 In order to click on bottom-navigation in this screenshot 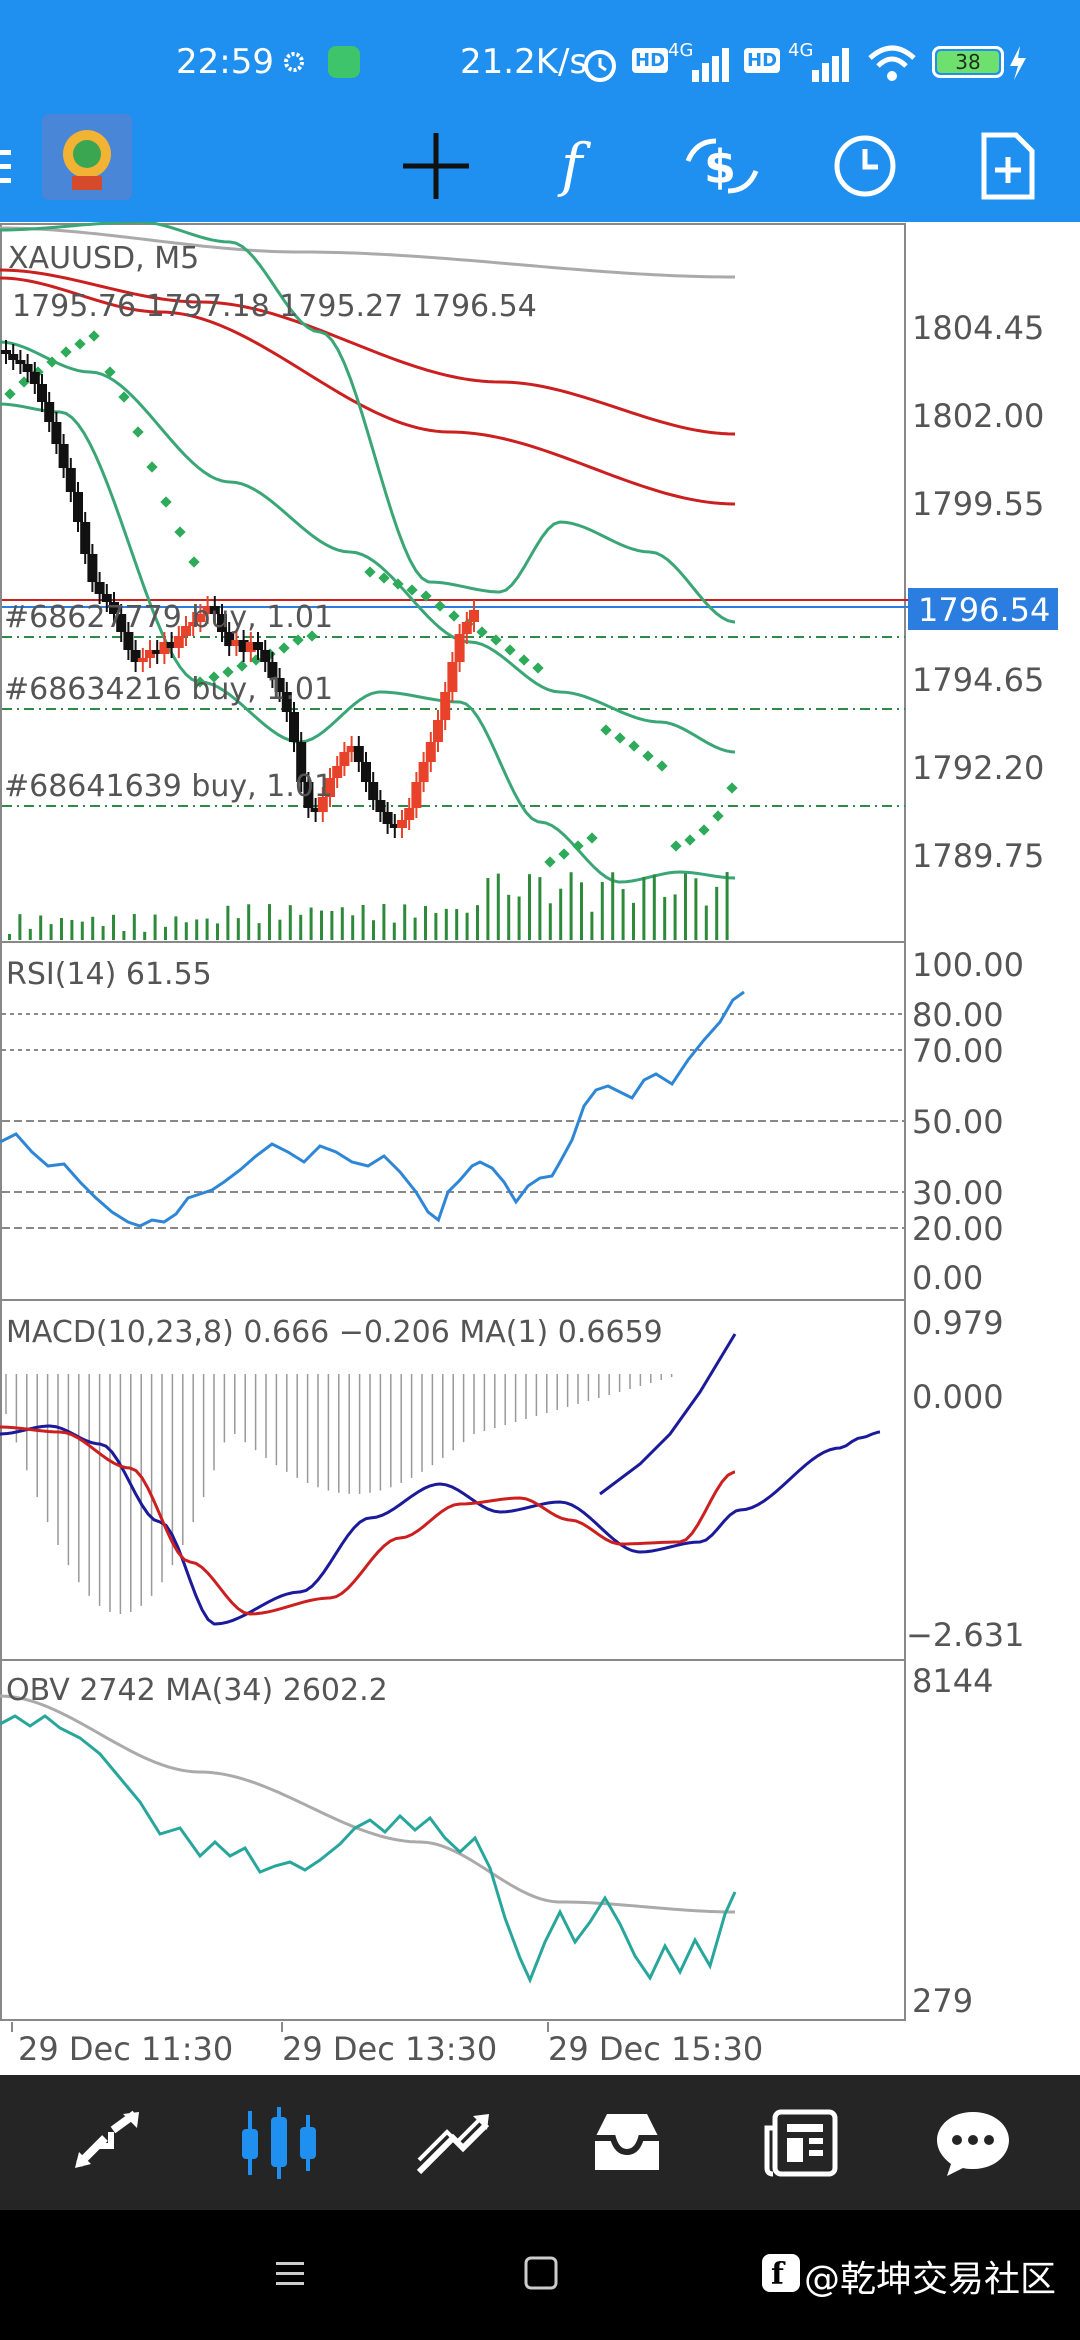, I will do `click(540, 2142)`.